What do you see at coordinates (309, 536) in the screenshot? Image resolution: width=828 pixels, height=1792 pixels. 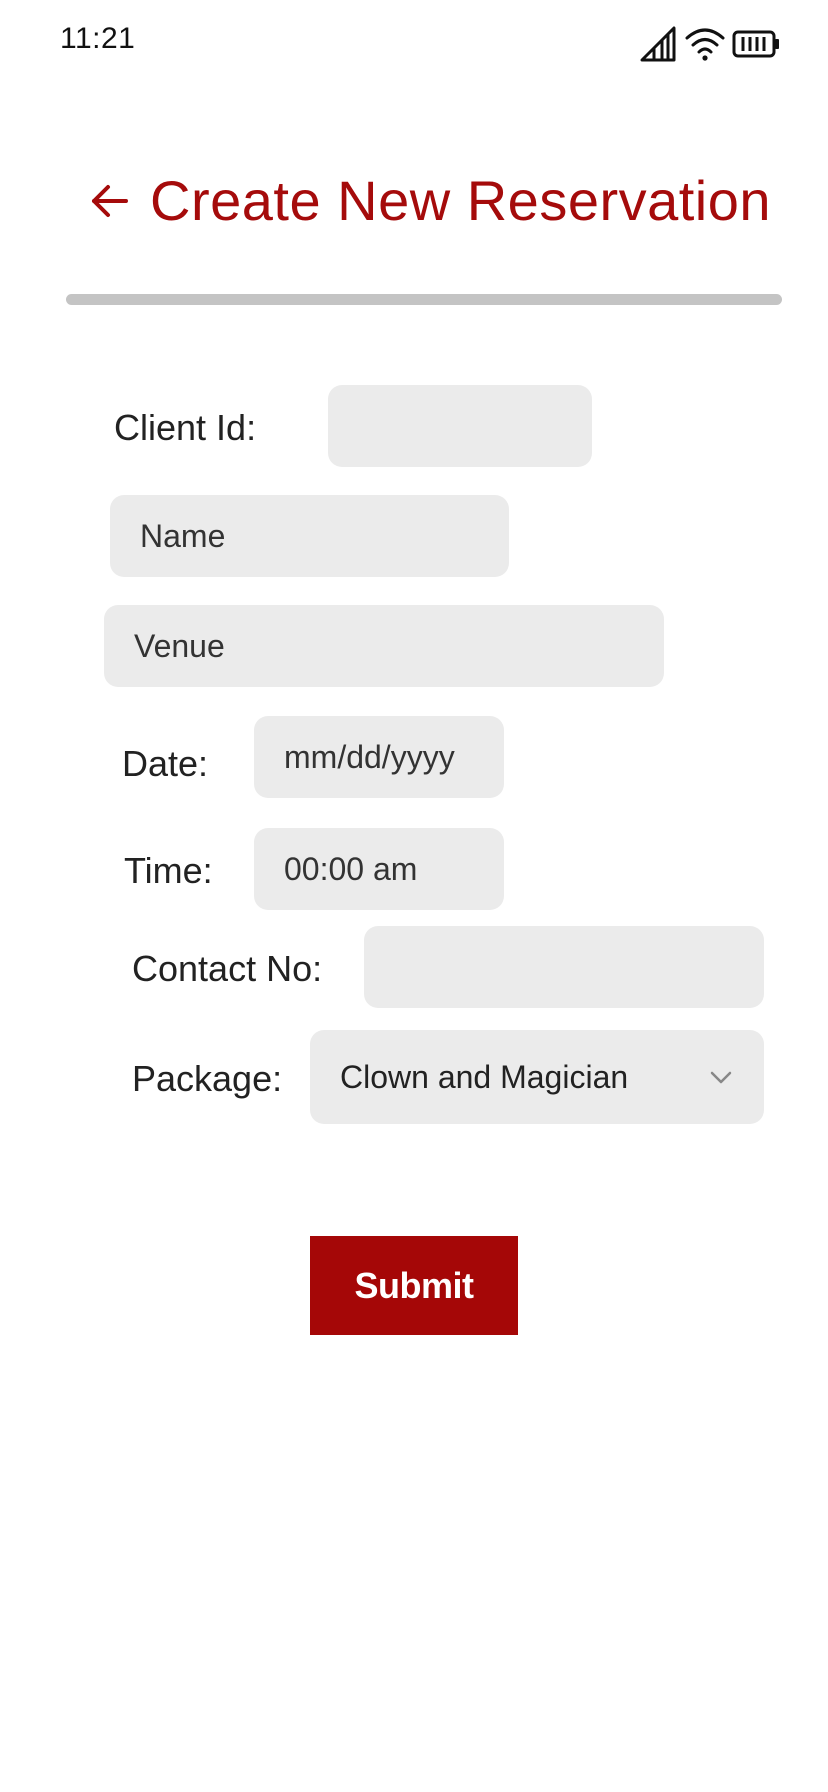 I see `name-input` at bounding box center [309, 536].